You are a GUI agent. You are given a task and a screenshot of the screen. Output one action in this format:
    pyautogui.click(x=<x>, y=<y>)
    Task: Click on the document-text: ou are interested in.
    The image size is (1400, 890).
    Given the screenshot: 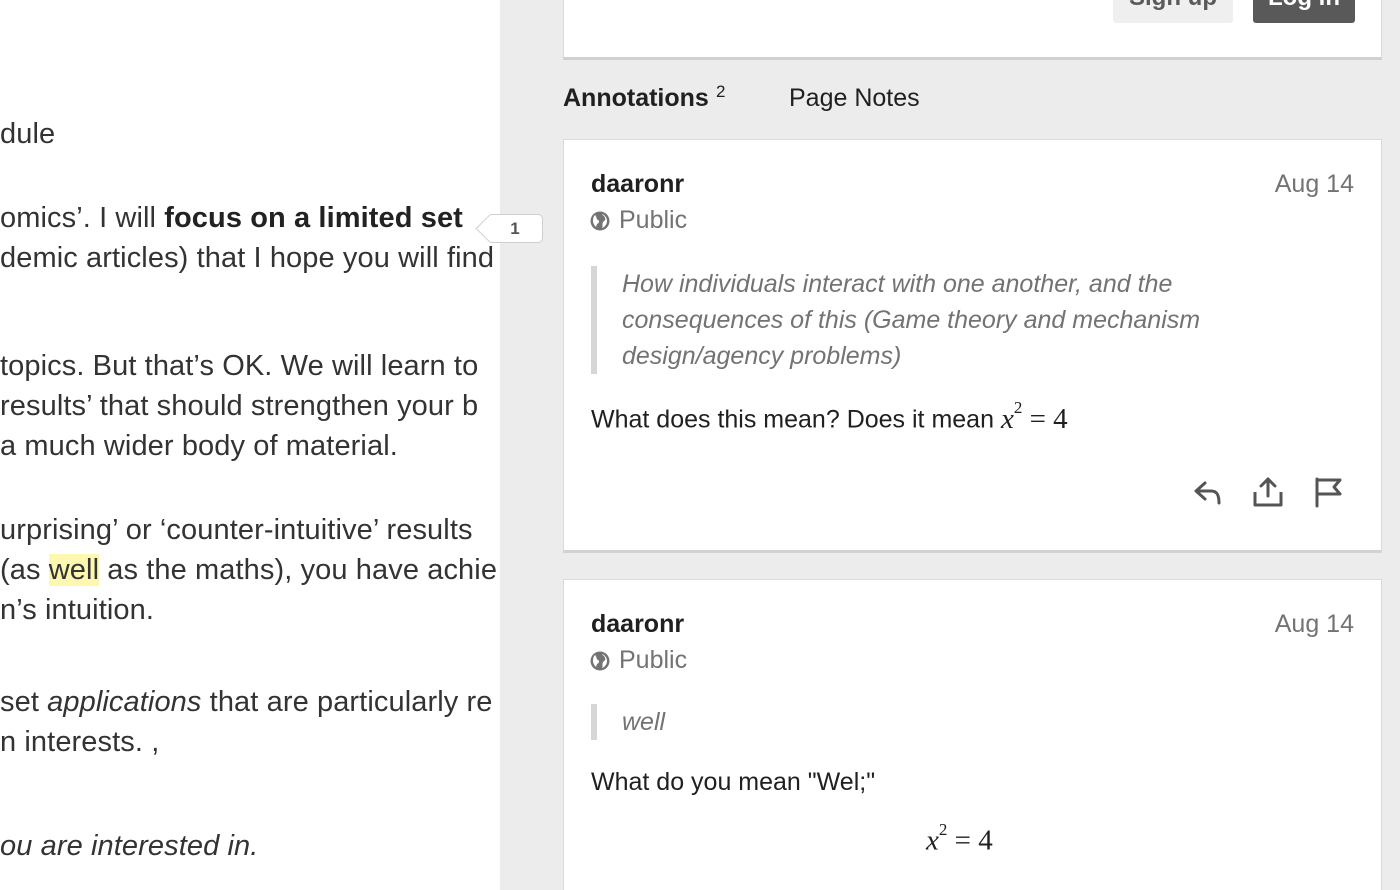 What is the action you would take?
    pyautogui.click(x=129, y=846)
    